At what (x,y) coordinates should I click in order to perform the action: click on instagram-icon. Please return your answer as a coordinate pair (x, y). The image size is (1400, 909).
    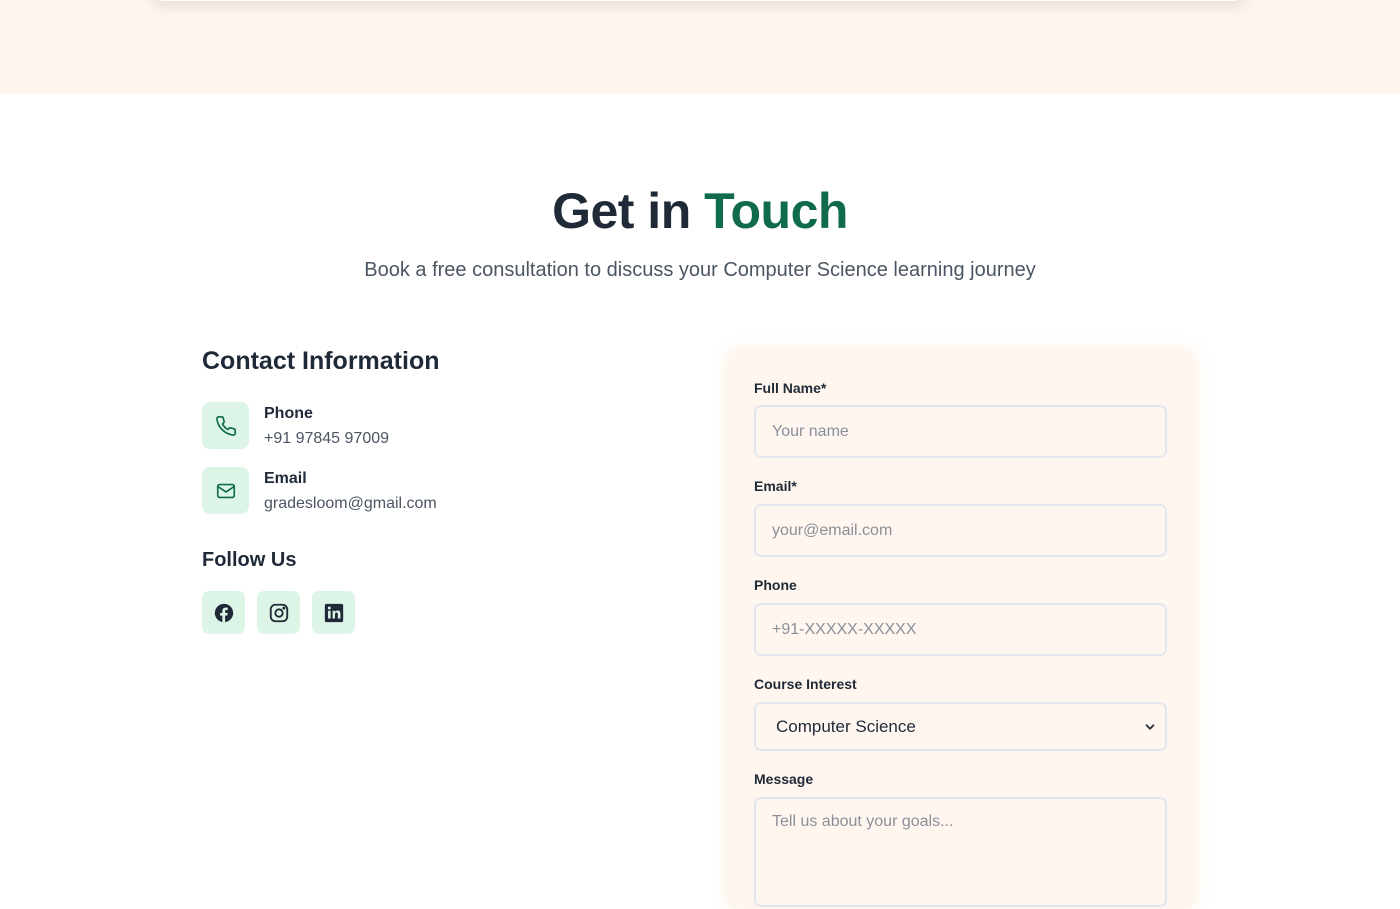
    Looking at the image, I should click on (278, 612).